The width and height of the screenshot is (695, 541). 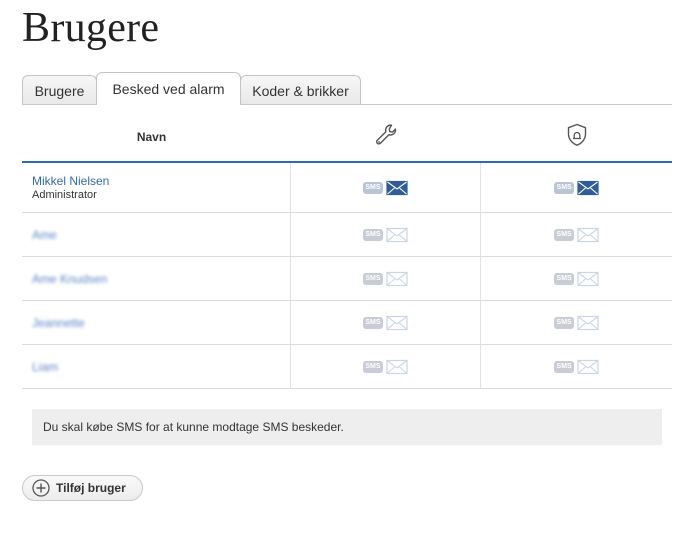 What do you see at coordinates (156, 322) in the screenshot?
I see `user-cell: Jeannette` at bounding box center [156, 322].